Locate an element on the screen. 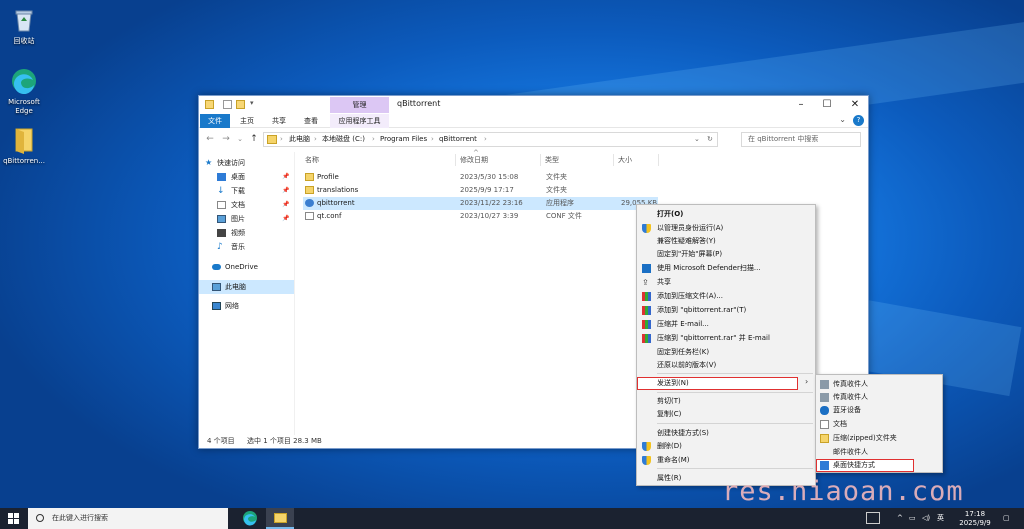 Image resolution: width=1024 pixels, height=529 pixels. menu-item-compress-rar-email: 压缩到 "qbittorrent.rar" 并 E-mail is located at coordinates (726, 338).